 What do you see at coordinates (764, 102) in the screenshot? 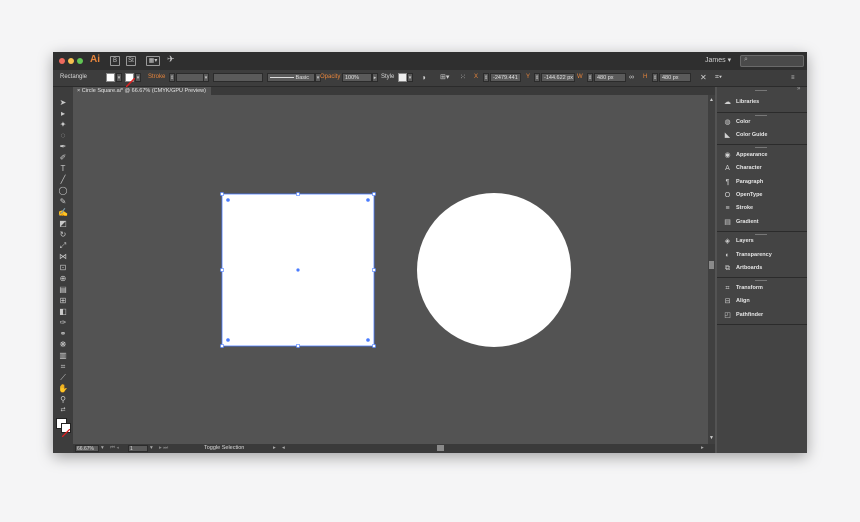
I see `panel-libraries: ☁ Libraries` at bounding box center [764, 102].